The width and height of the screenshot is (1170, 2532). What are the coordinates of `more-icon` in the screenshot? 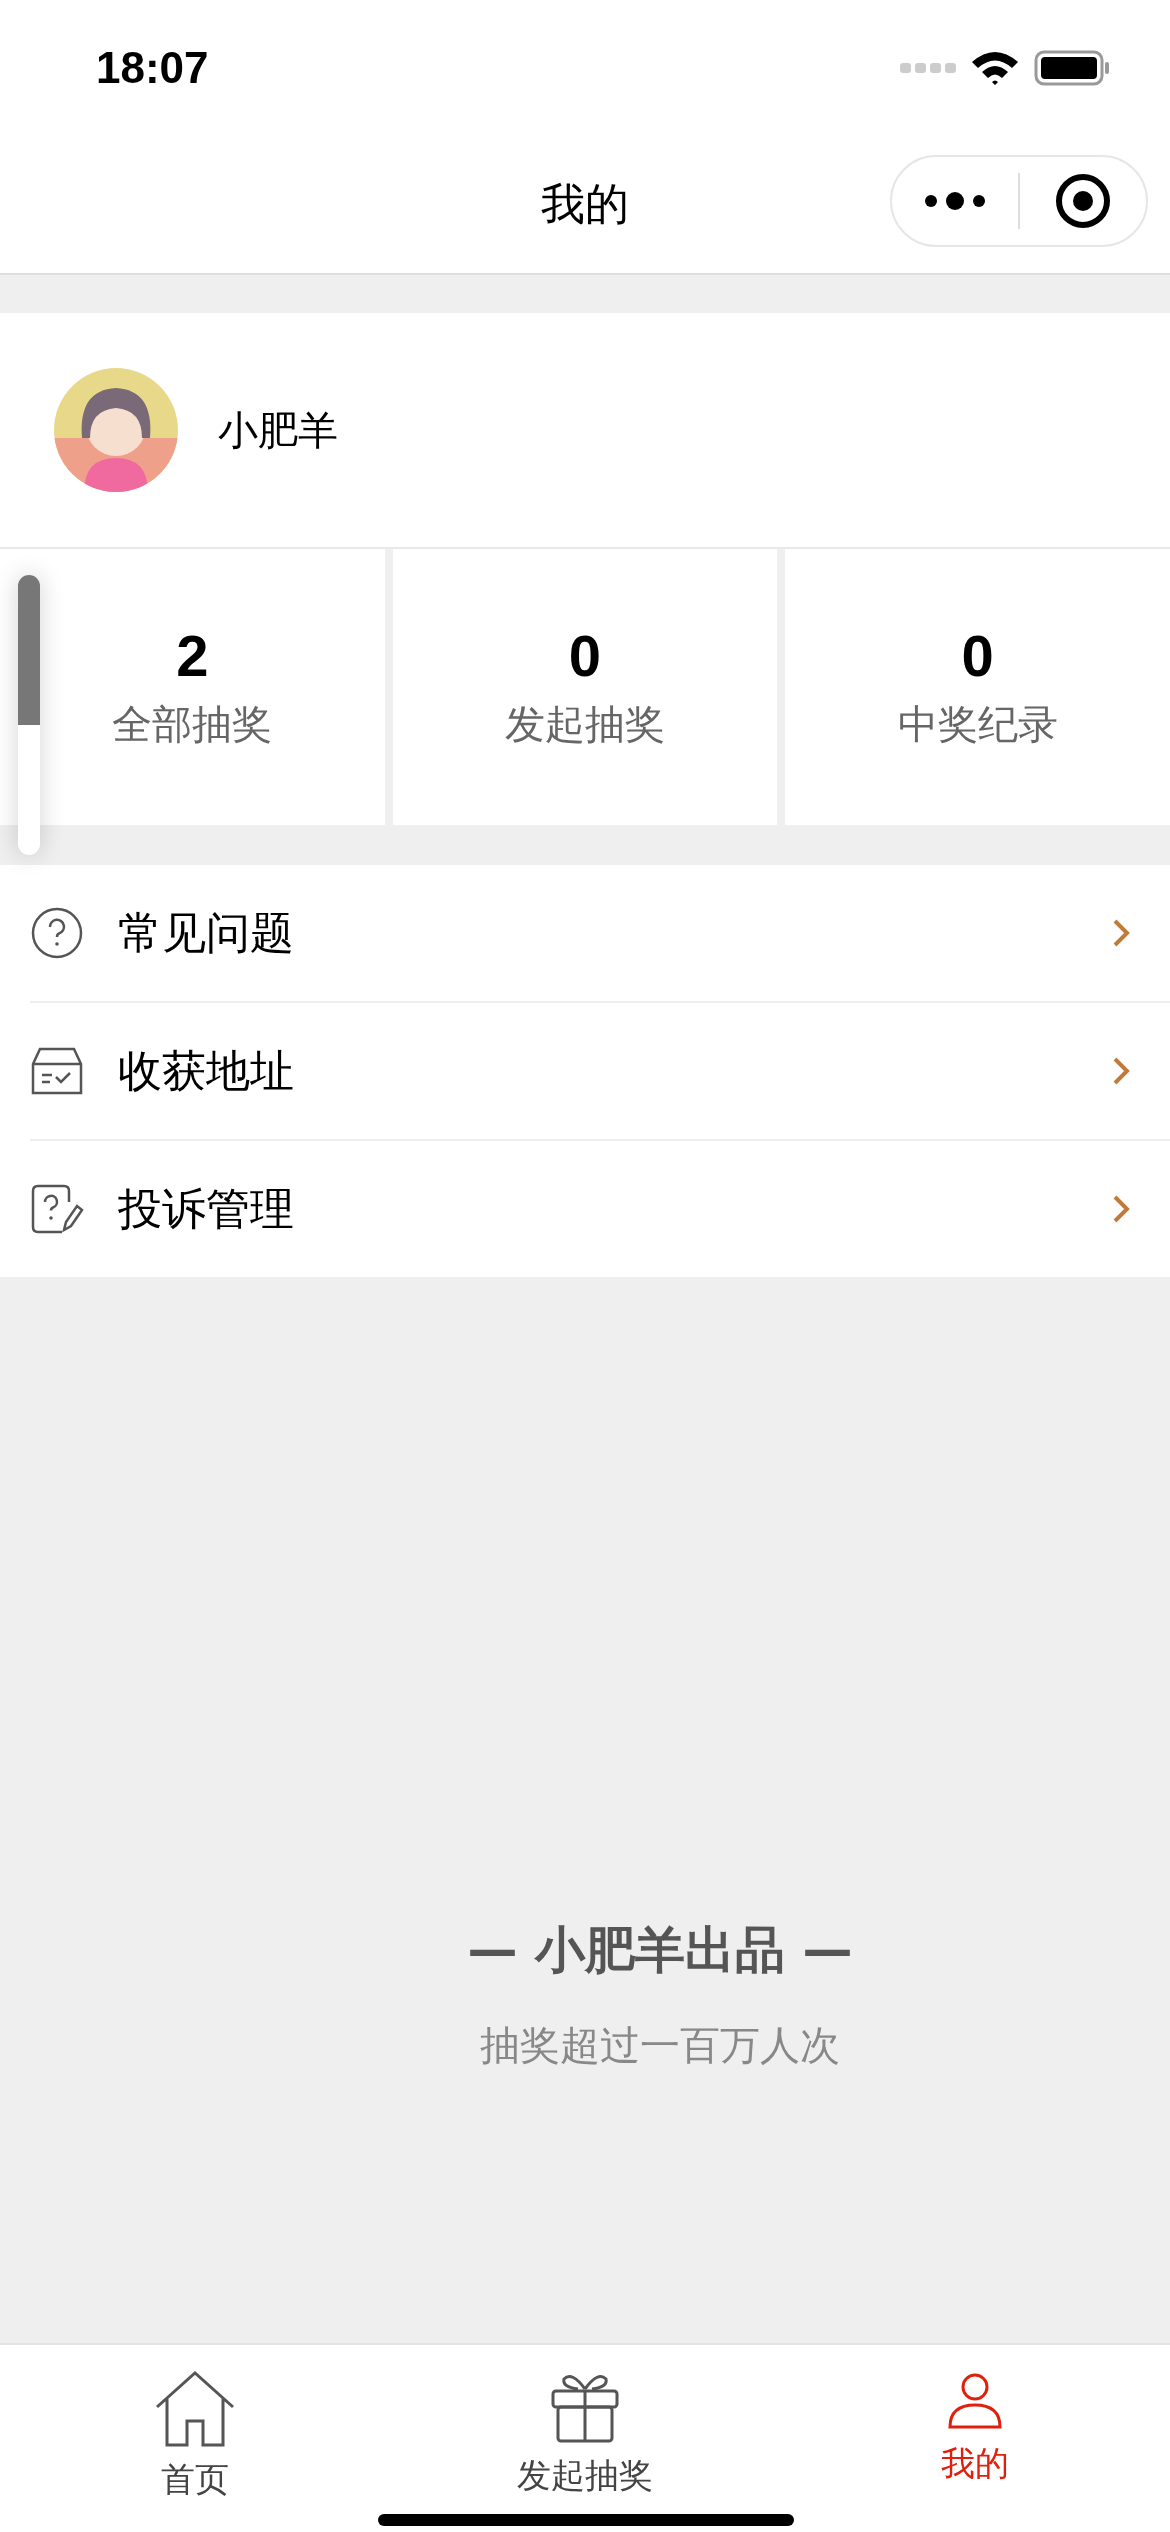 It's located at (955, 201).